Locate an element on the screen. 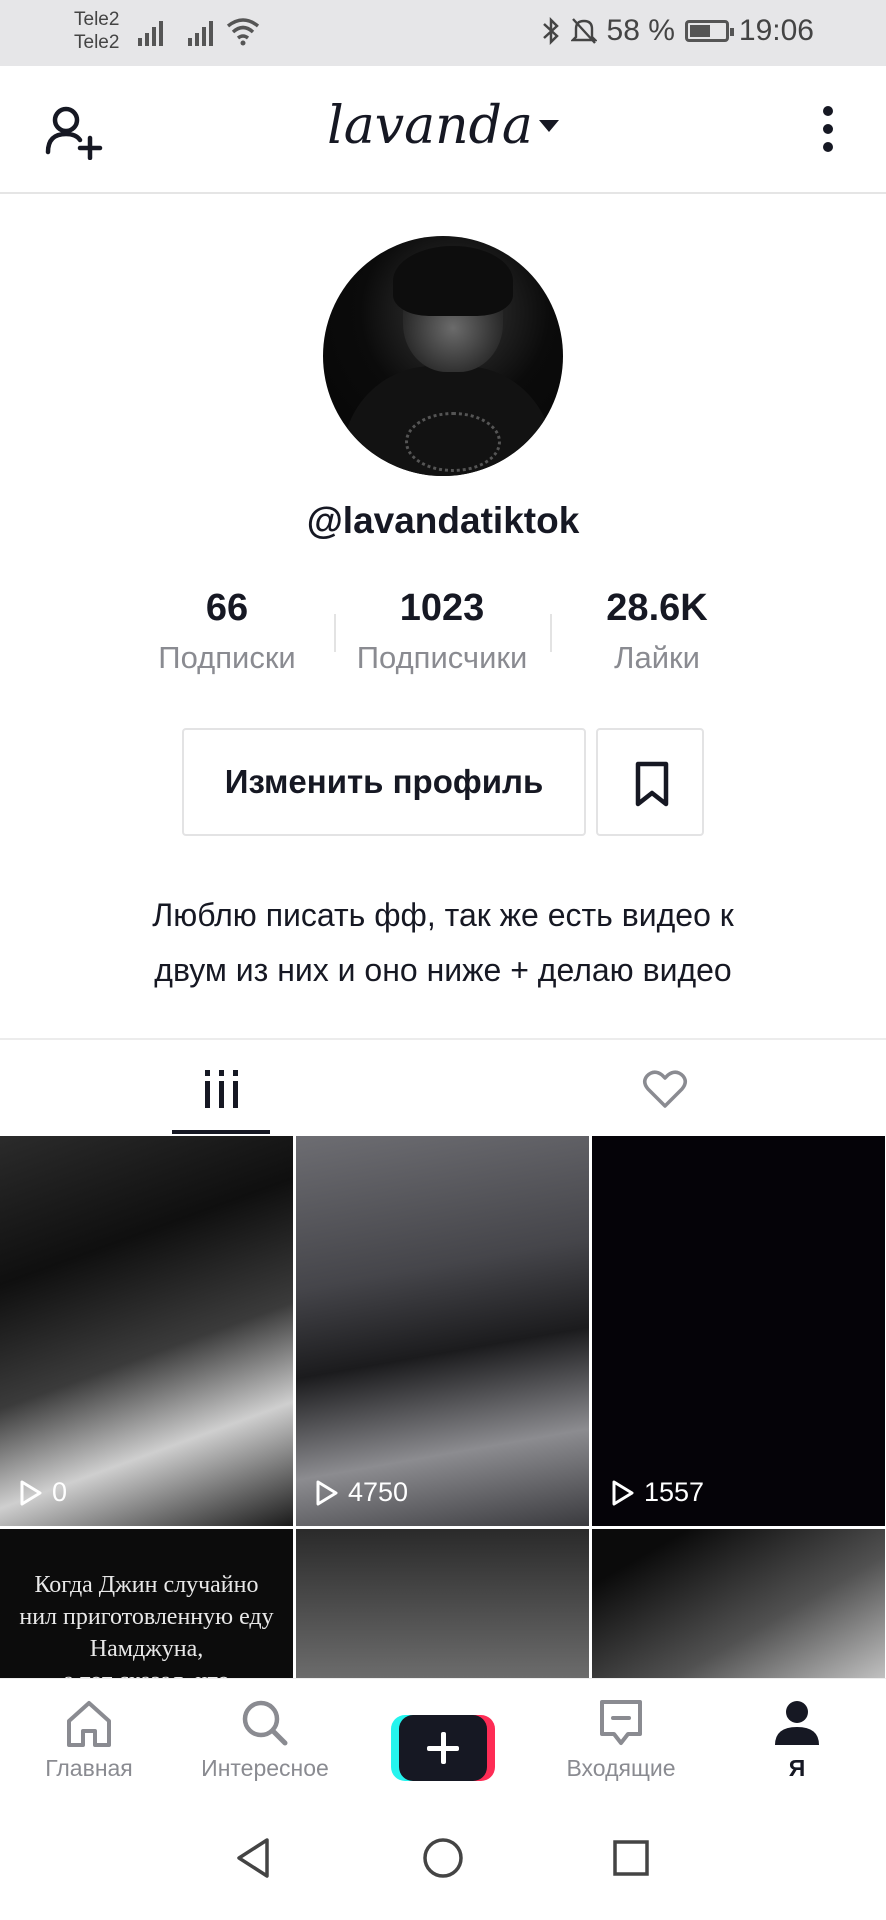  profile-tabs is located at coordinates (443, 1087).